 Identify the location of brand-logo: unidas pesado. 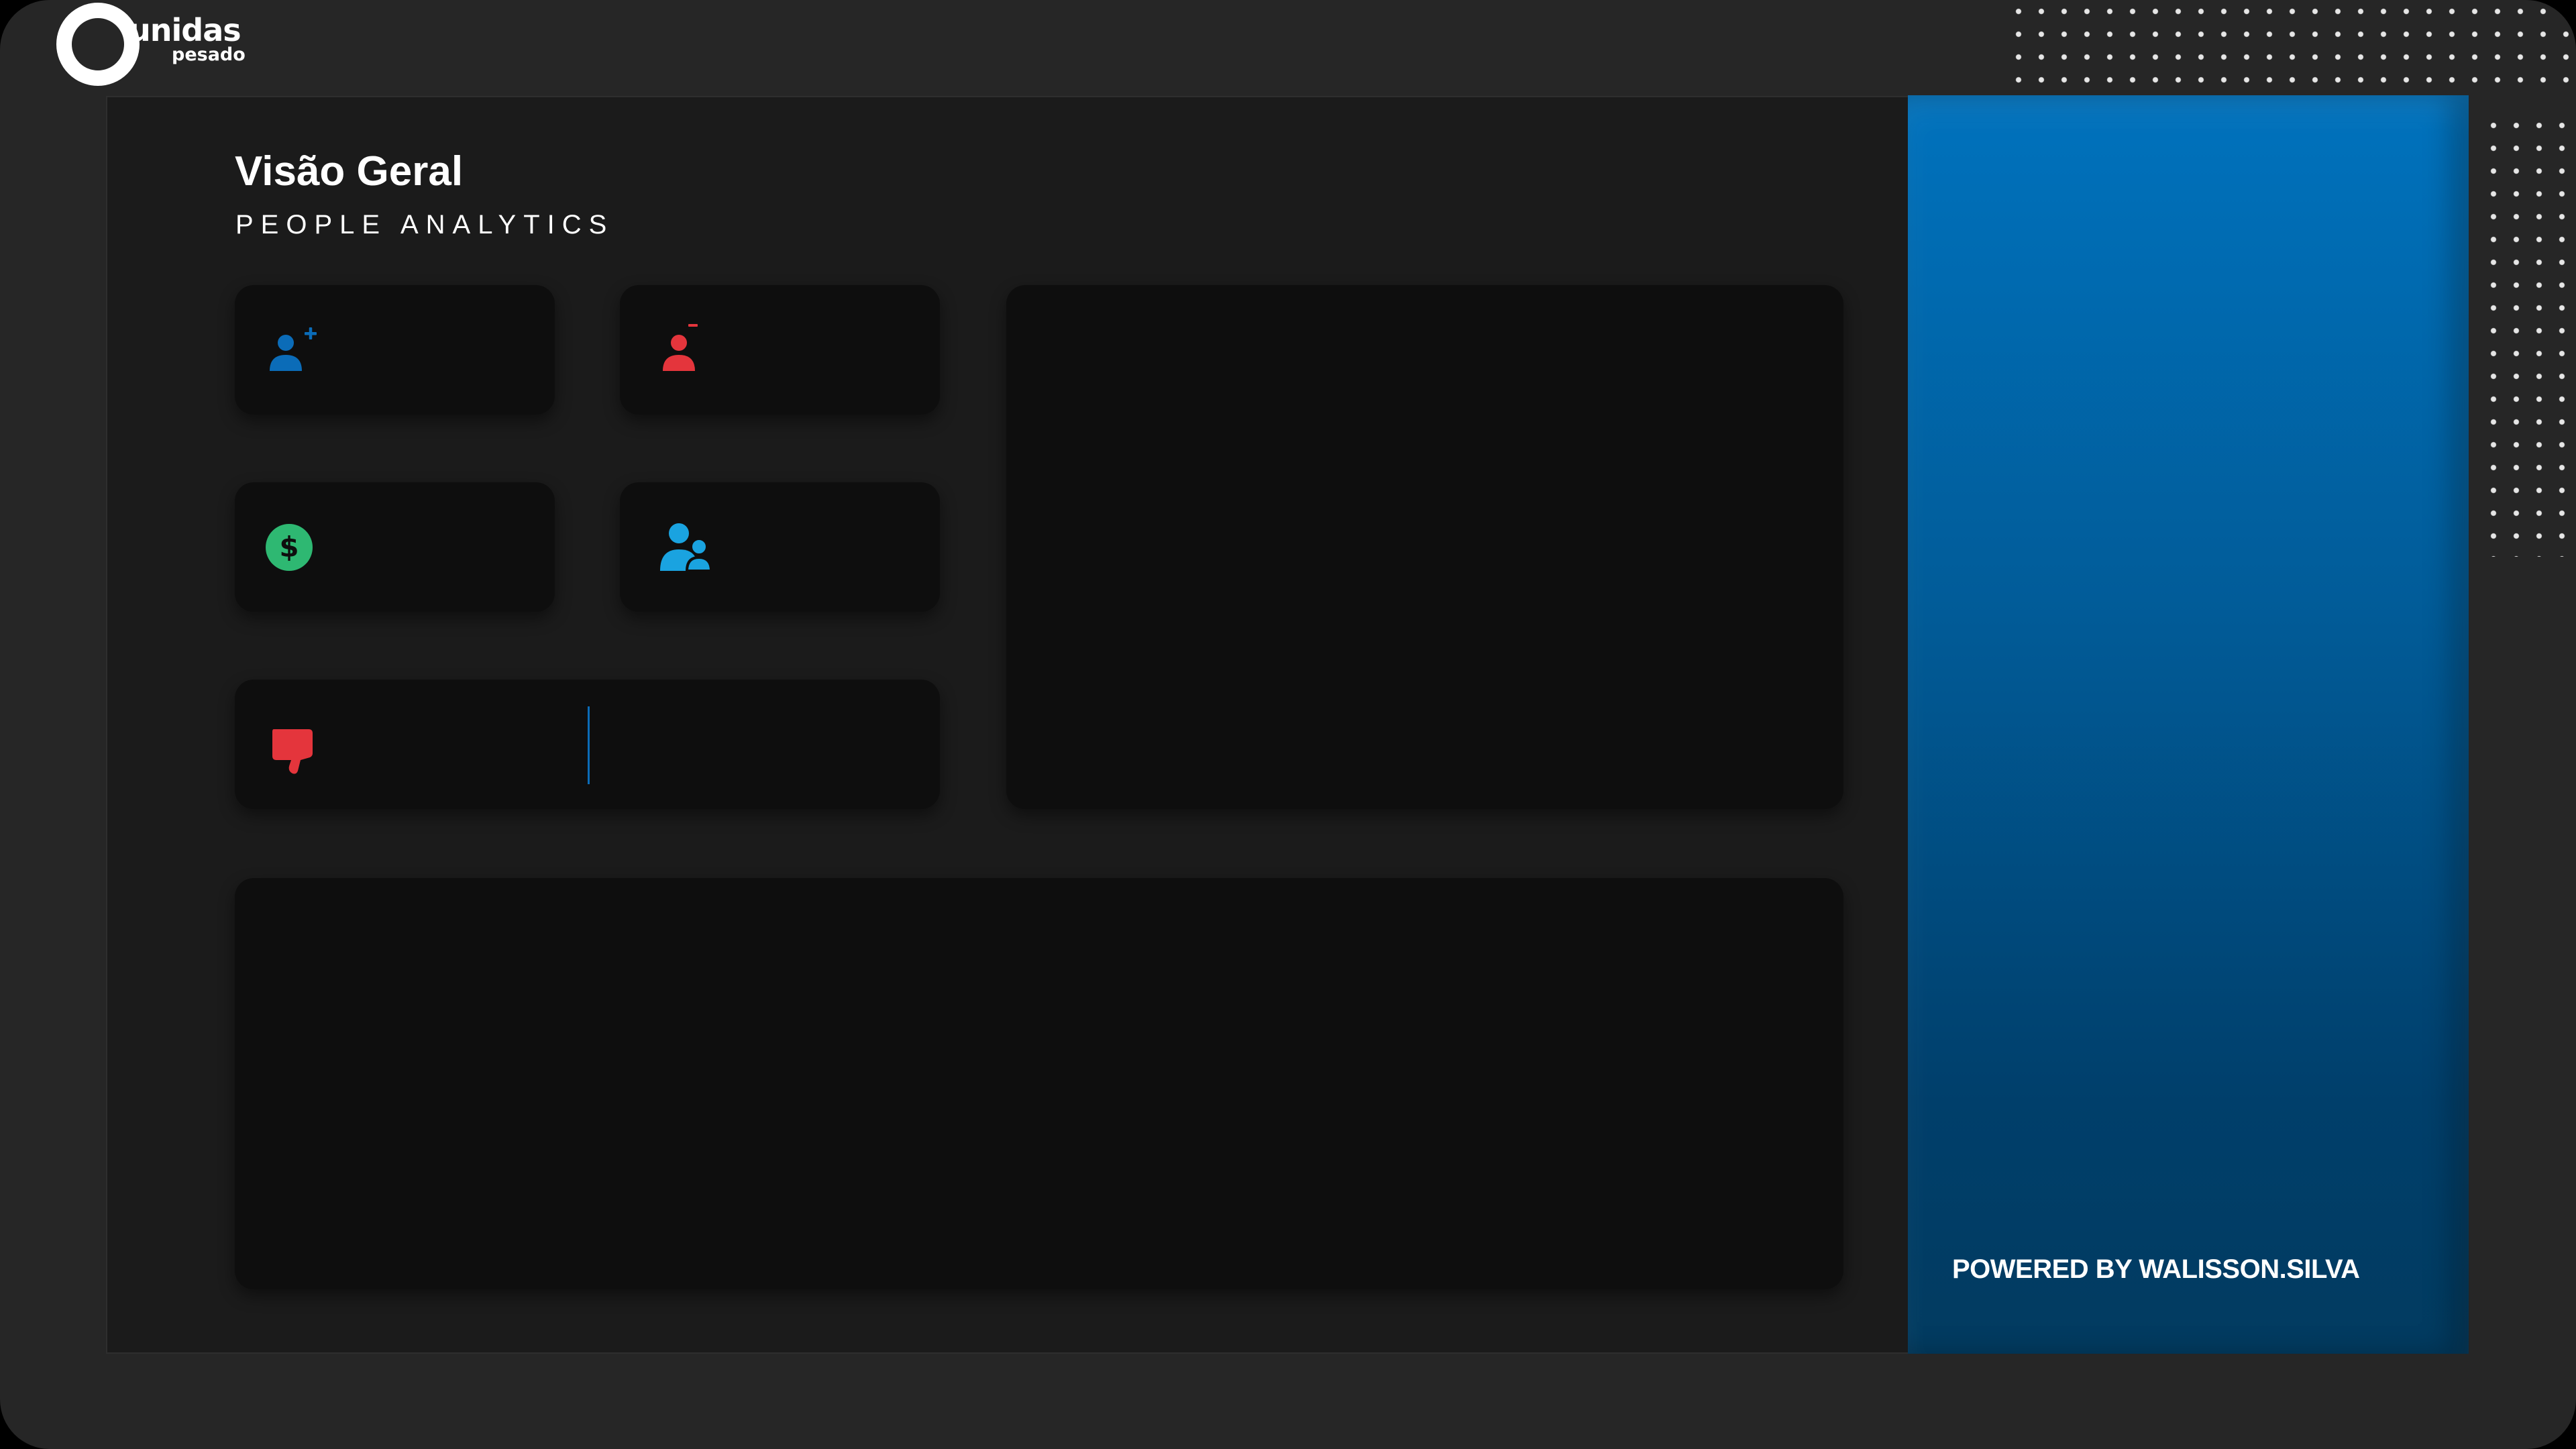
(170, 44).